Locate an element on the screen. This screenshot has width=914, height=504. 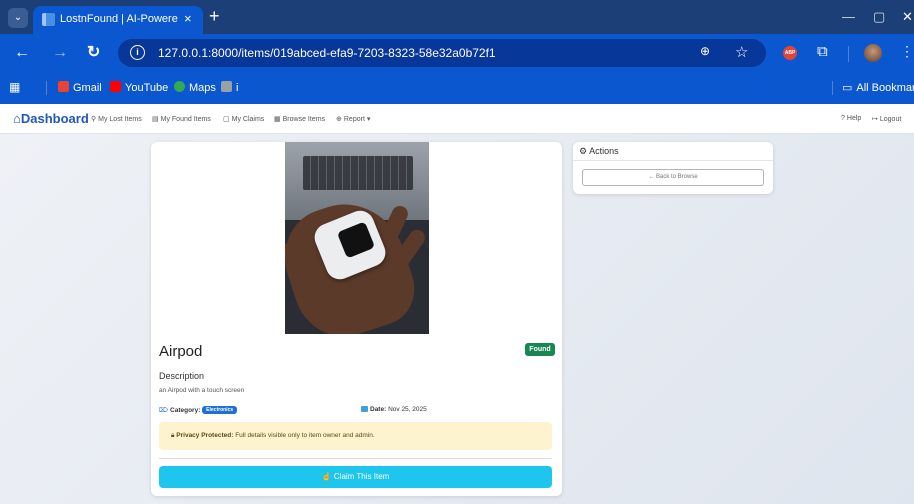
nav-brand-dashboard: ⌂Dashboard is located at coordinates (51, 118).